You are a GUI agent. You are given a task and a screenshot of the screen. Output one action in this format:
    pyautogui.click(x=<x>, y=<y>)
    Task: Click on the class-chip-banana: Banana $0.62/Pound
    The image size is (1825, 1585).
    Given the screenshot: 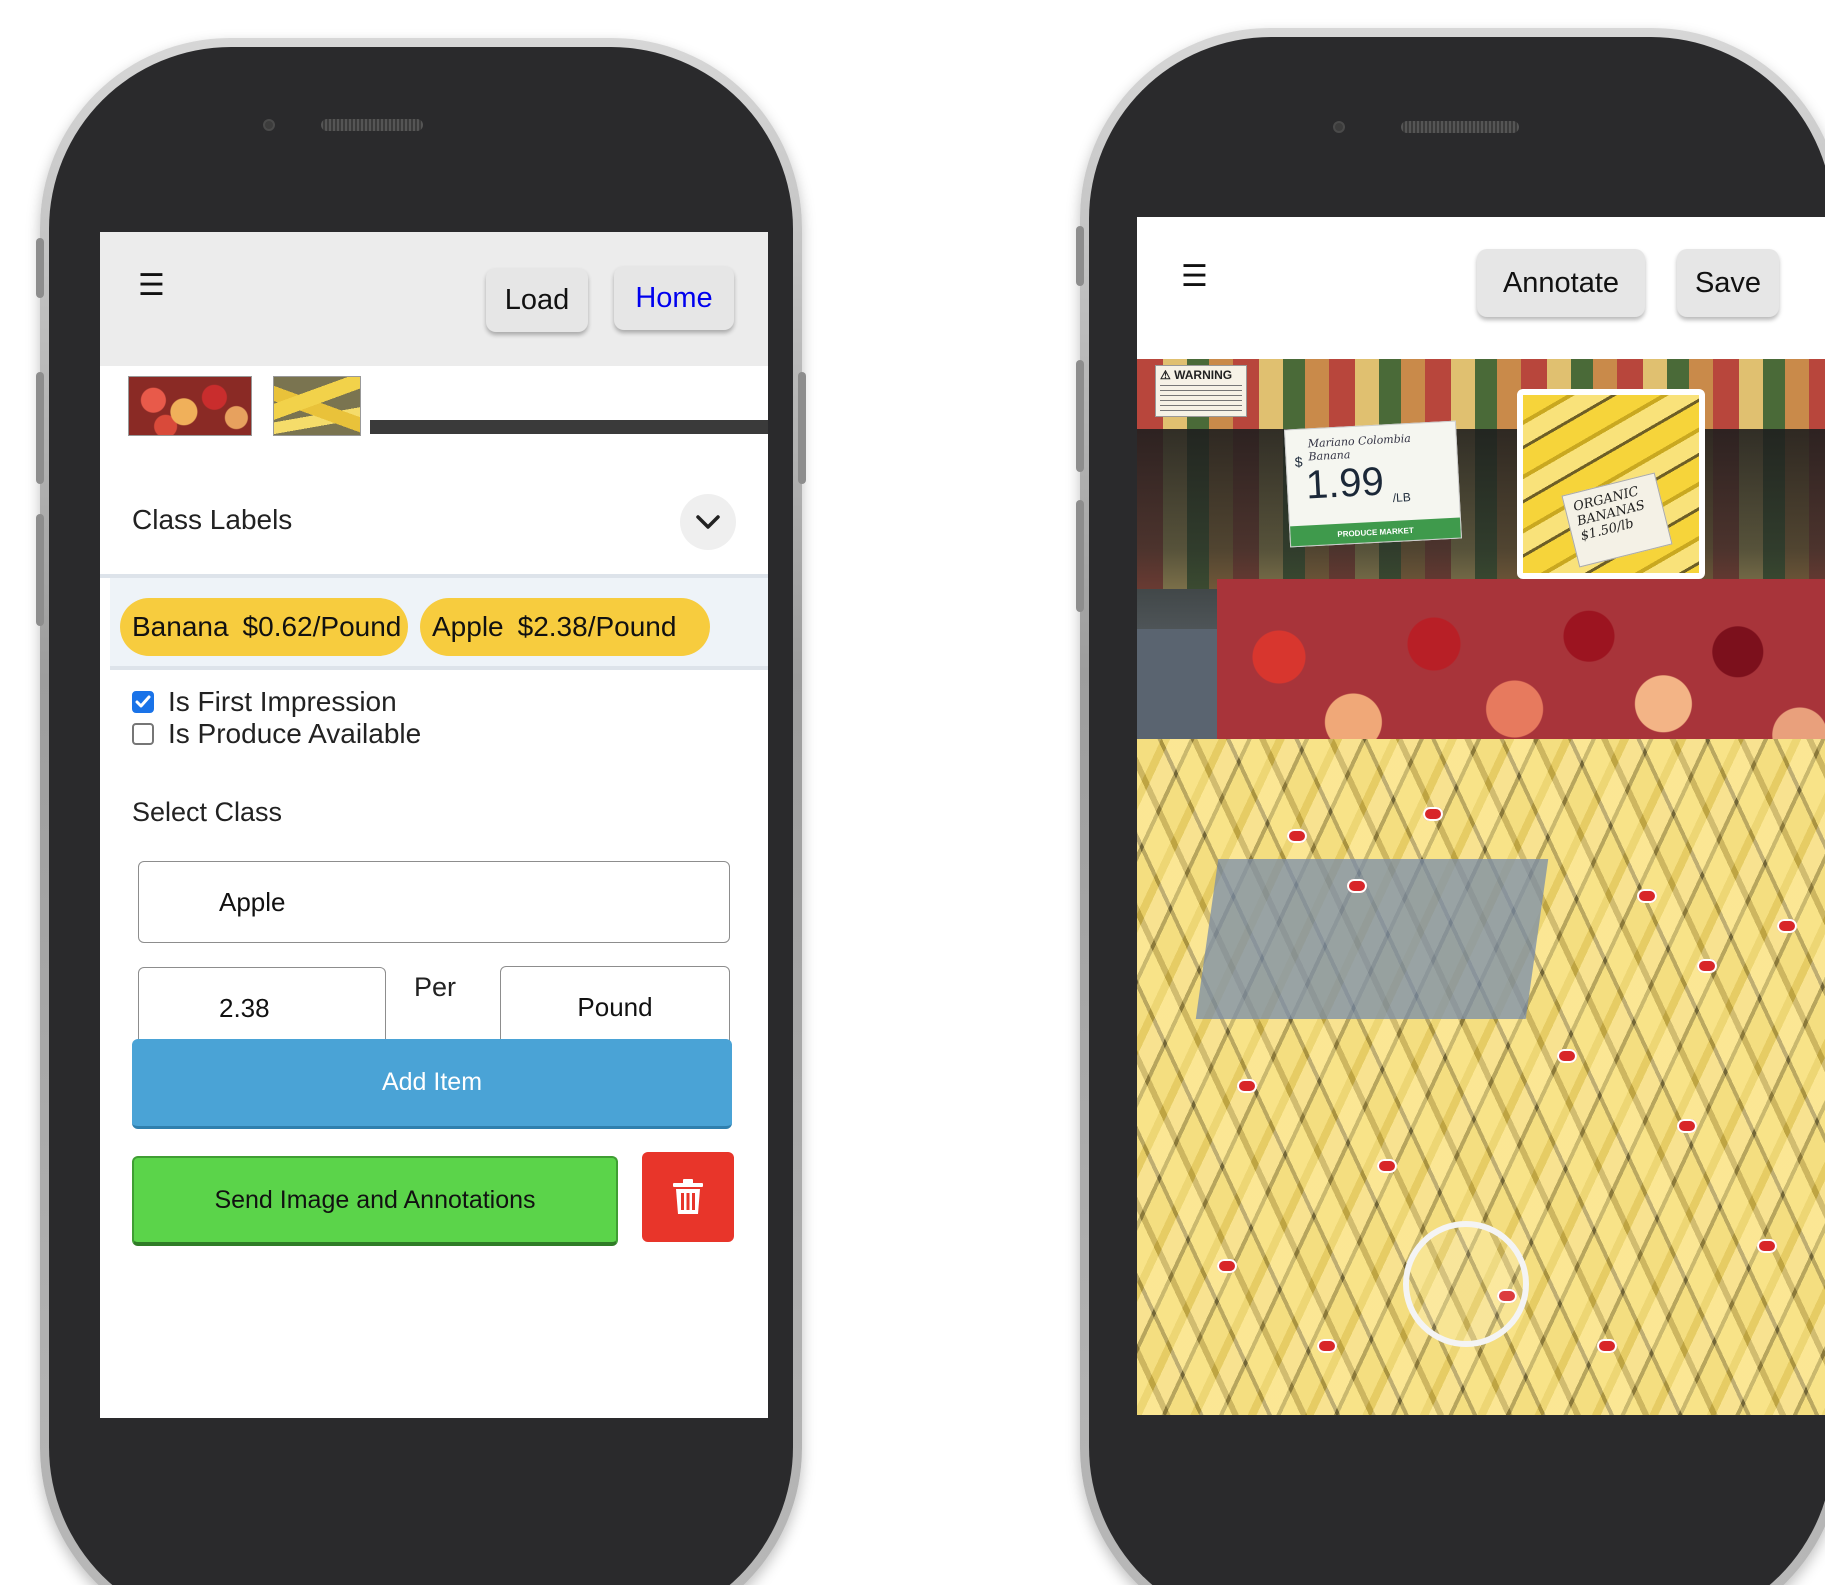 What is the action you would take?
    pyautogui.click(x=264, y=627)
    